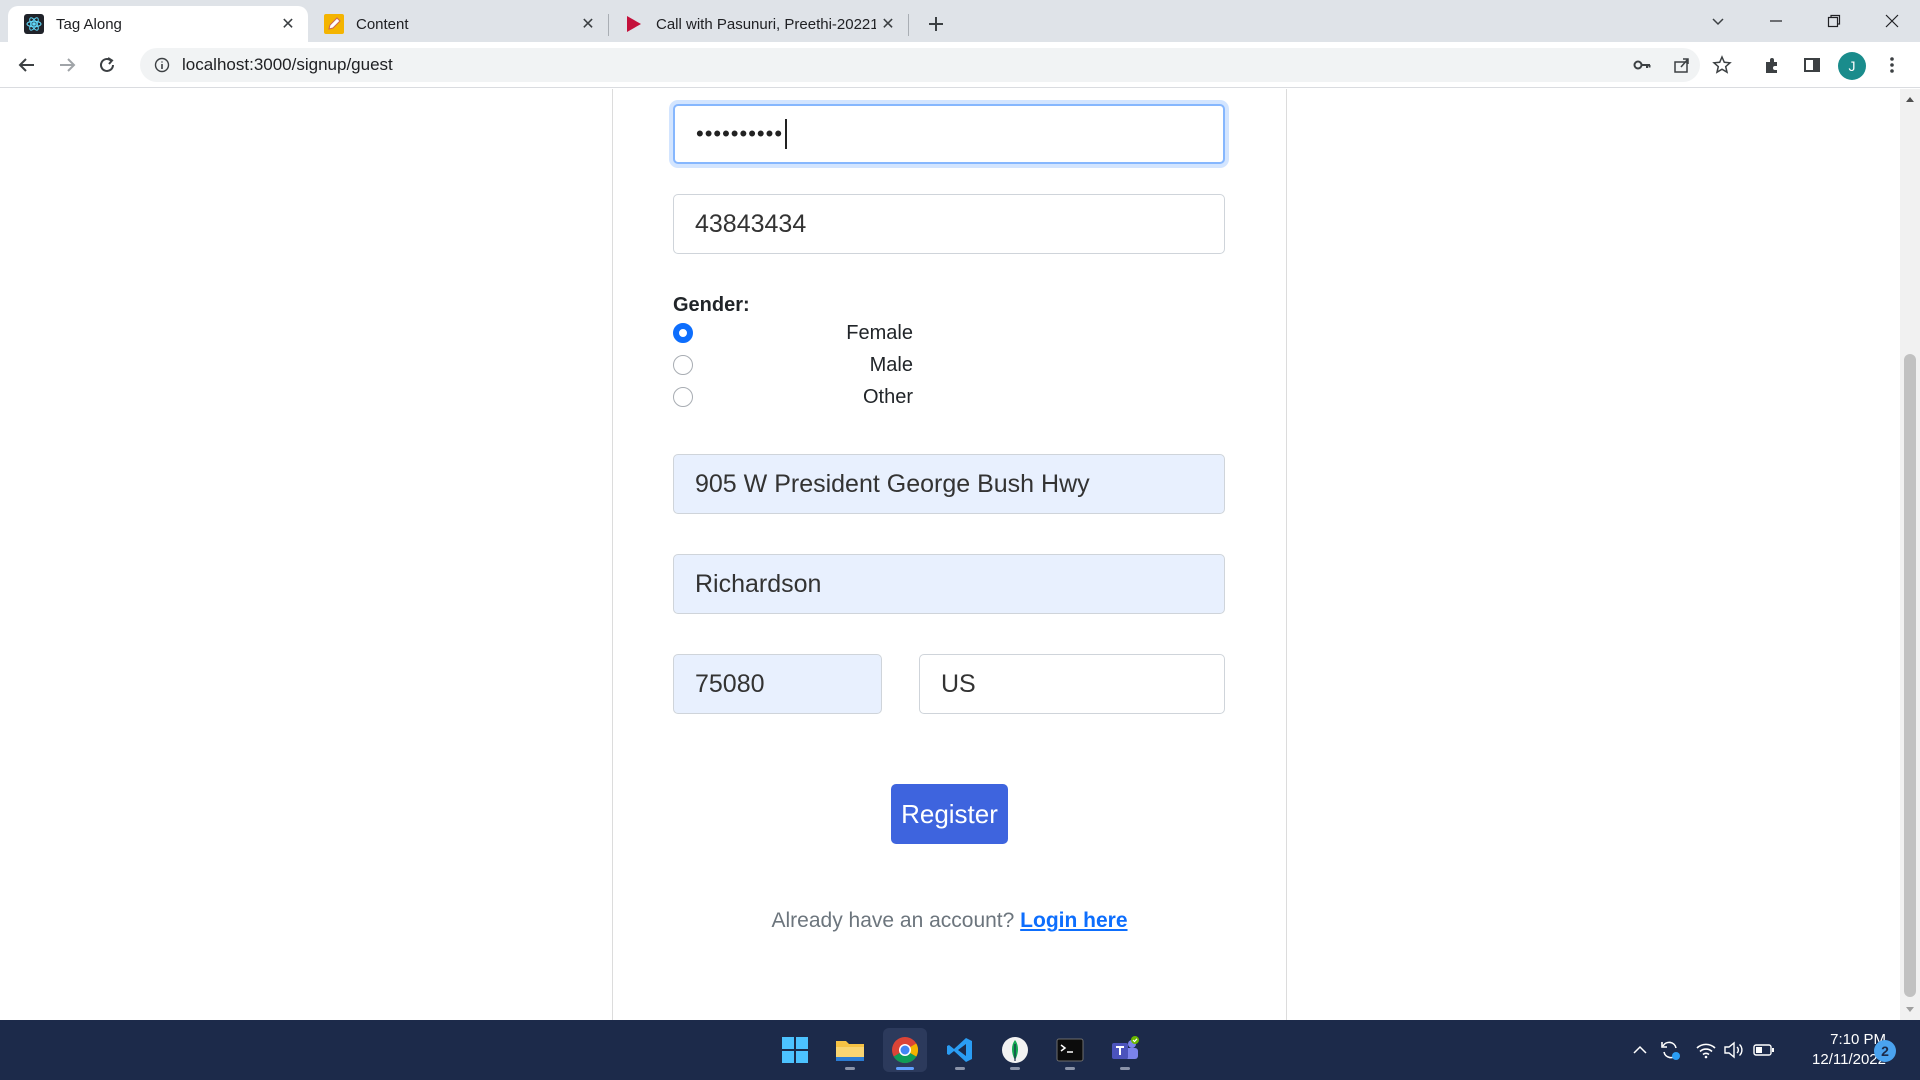 The image size is (1920, 1080). Describe the element at coordinates (949, 814) in the screenshot. I see `register-button: Register` at that location.